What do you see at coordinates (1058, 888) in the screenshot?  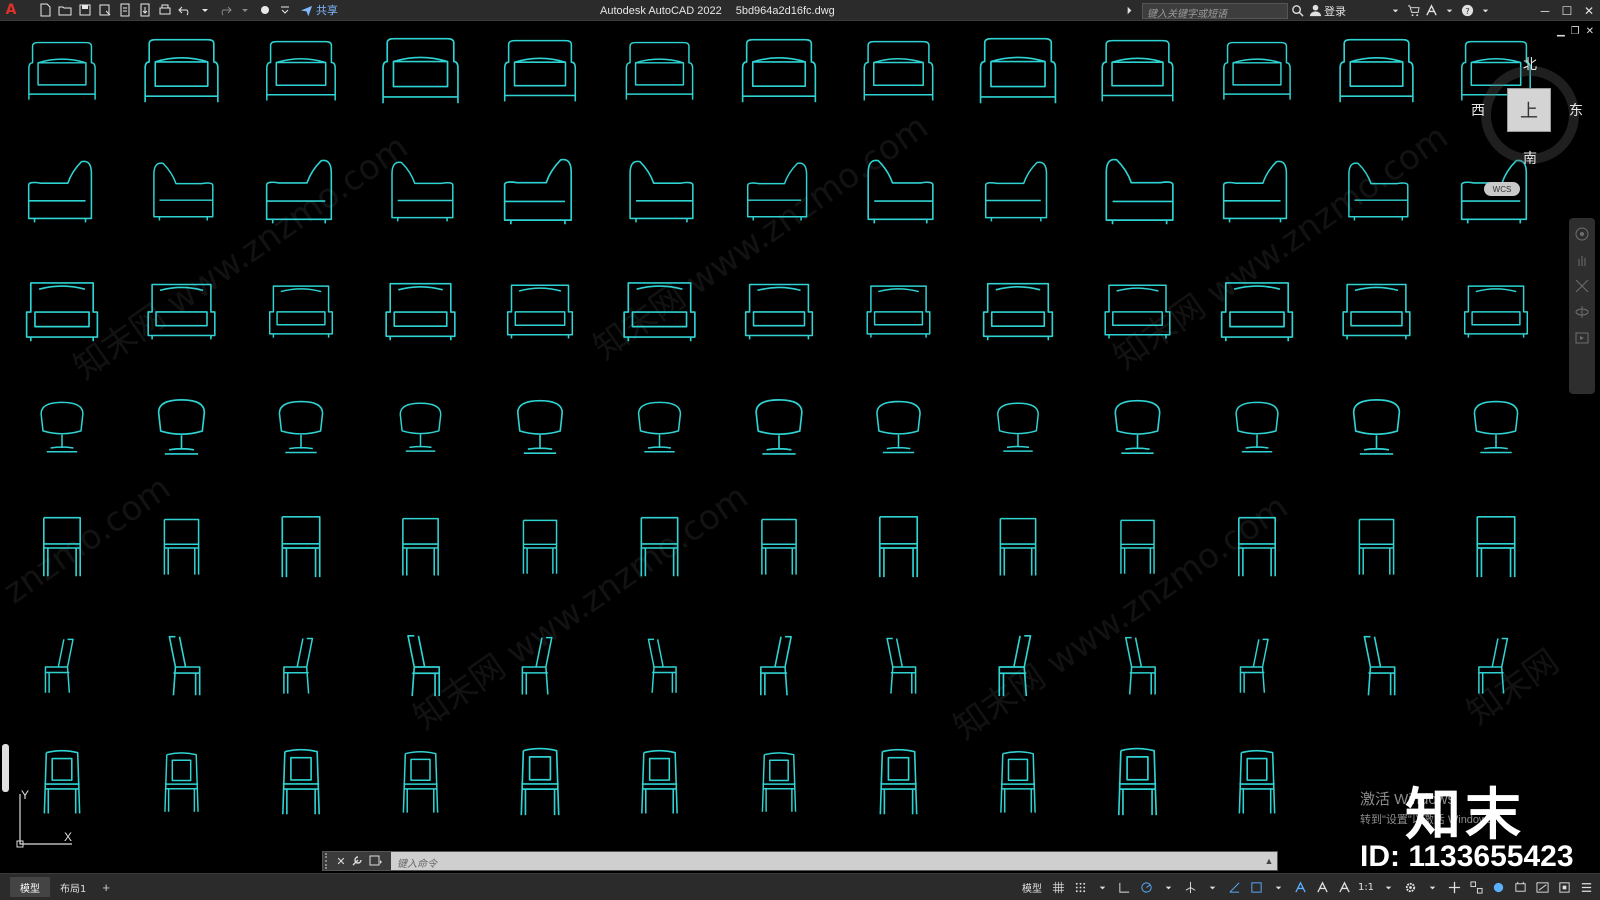 I see `grid-icon` at bounding box center [1058, 888].